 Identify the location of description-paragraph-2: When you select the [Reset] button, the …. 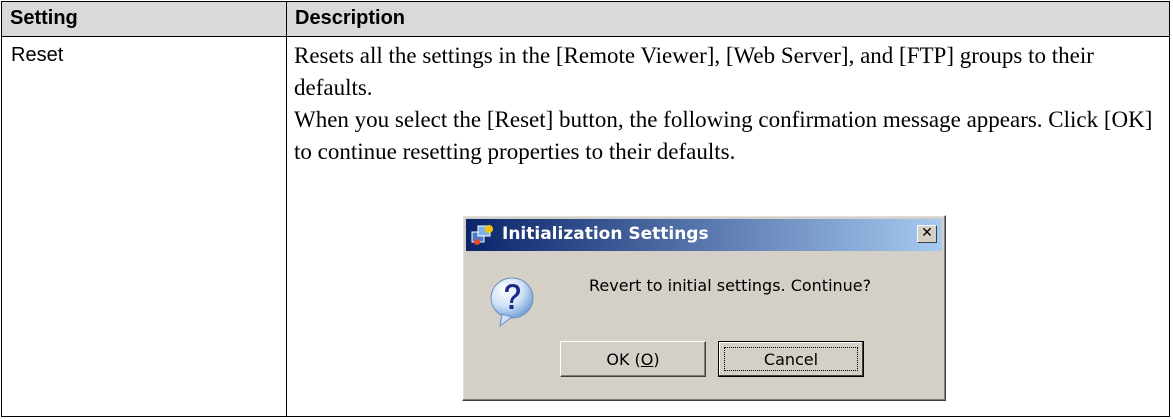
(723, 135).